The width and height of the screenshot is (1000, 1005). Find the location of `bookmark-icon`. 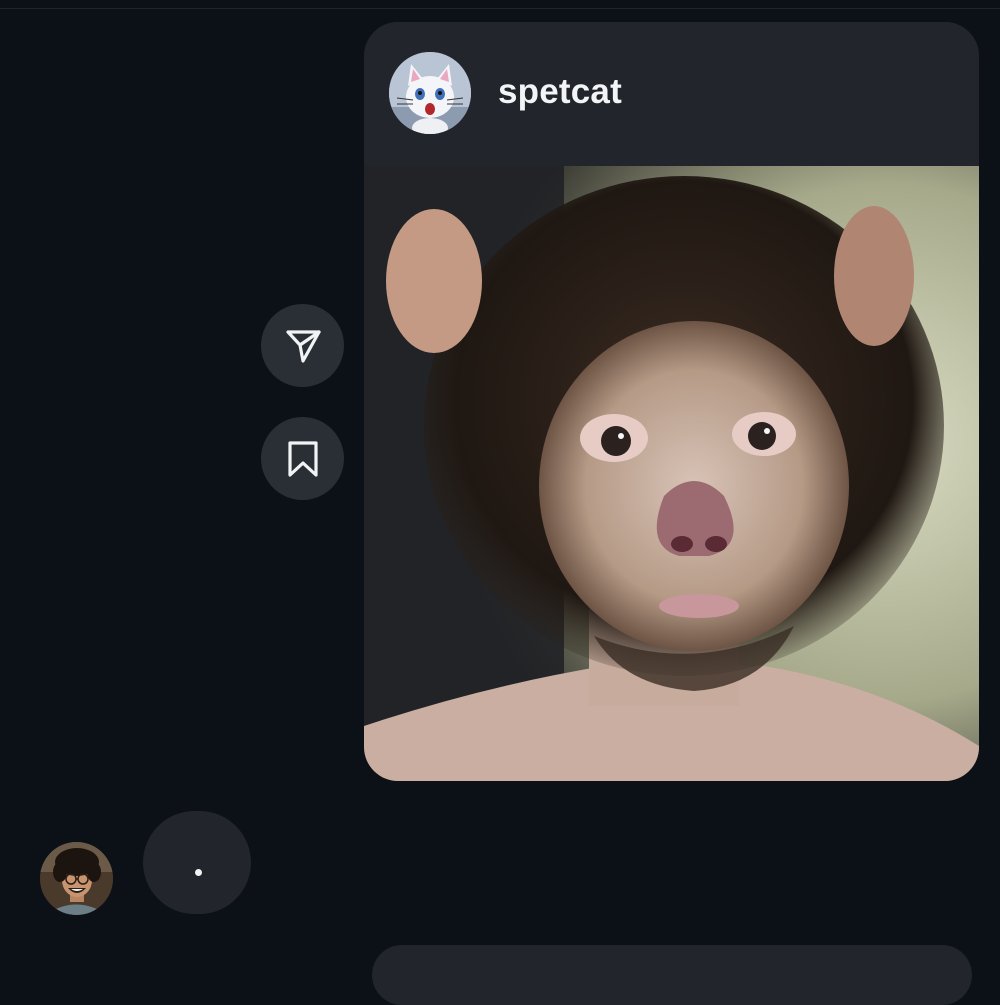

bookmark-icon is located at coordinates (302, 458).